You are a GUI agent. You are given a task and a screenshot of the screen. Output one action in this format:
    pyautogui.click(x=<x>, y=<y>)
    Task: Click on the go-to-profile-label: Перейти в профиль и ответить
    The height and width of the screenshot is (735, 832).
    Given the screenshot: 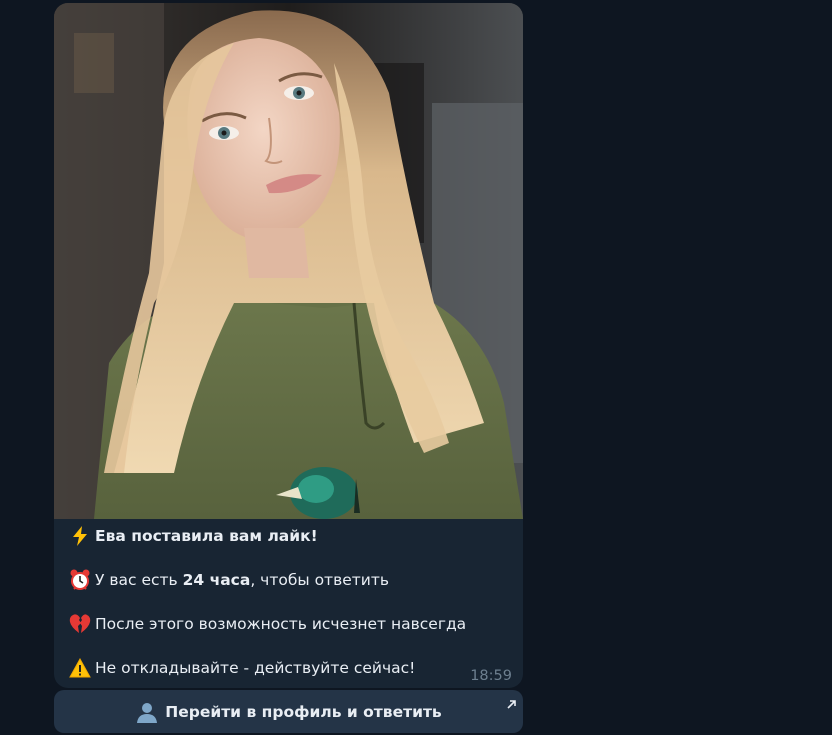 What is the action you would take?
    pyautogui.click(x=303, y=711)
    